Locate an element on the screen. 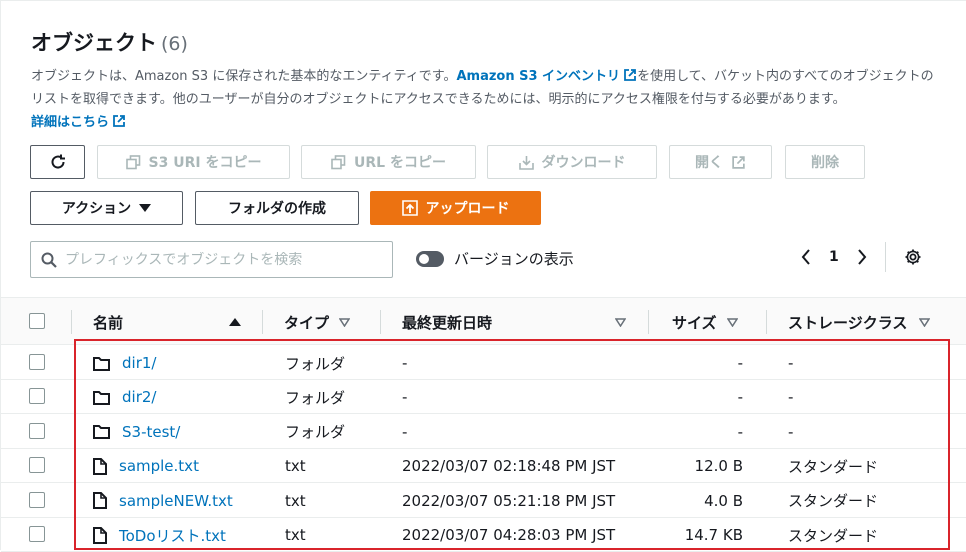 The width and height of the screenshot is (966, 552). cell-name: S3-test/ is located at coordinates (178, 432).